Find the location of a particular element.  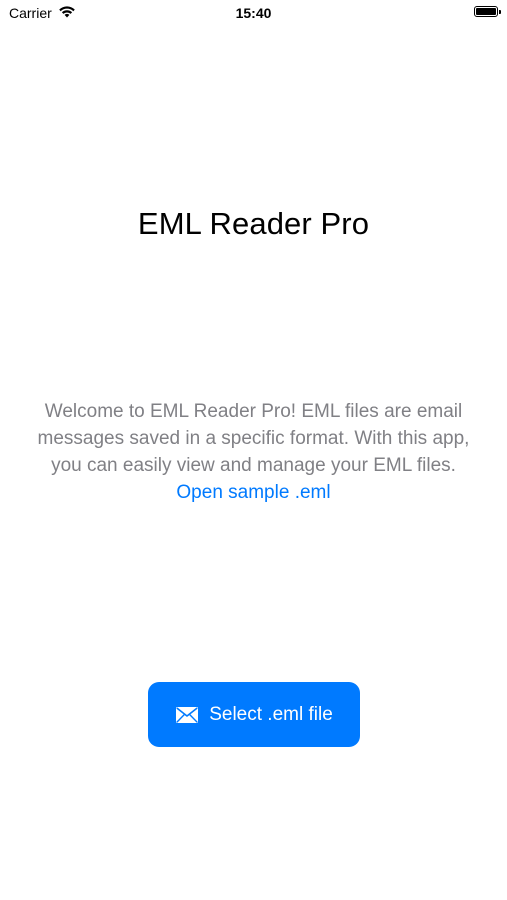

status-time: 15:40 is located at coordinates (253, 13).